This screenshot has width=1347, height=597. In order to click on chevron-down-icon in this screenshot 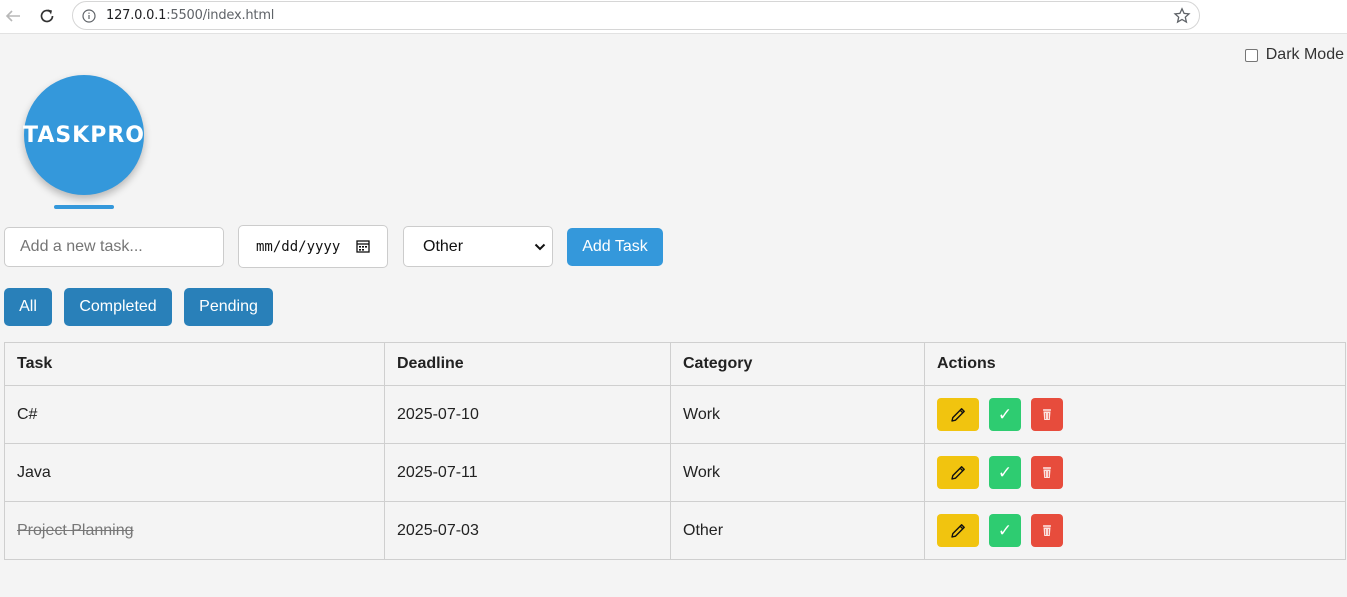, I will do `click(540, 247)`.